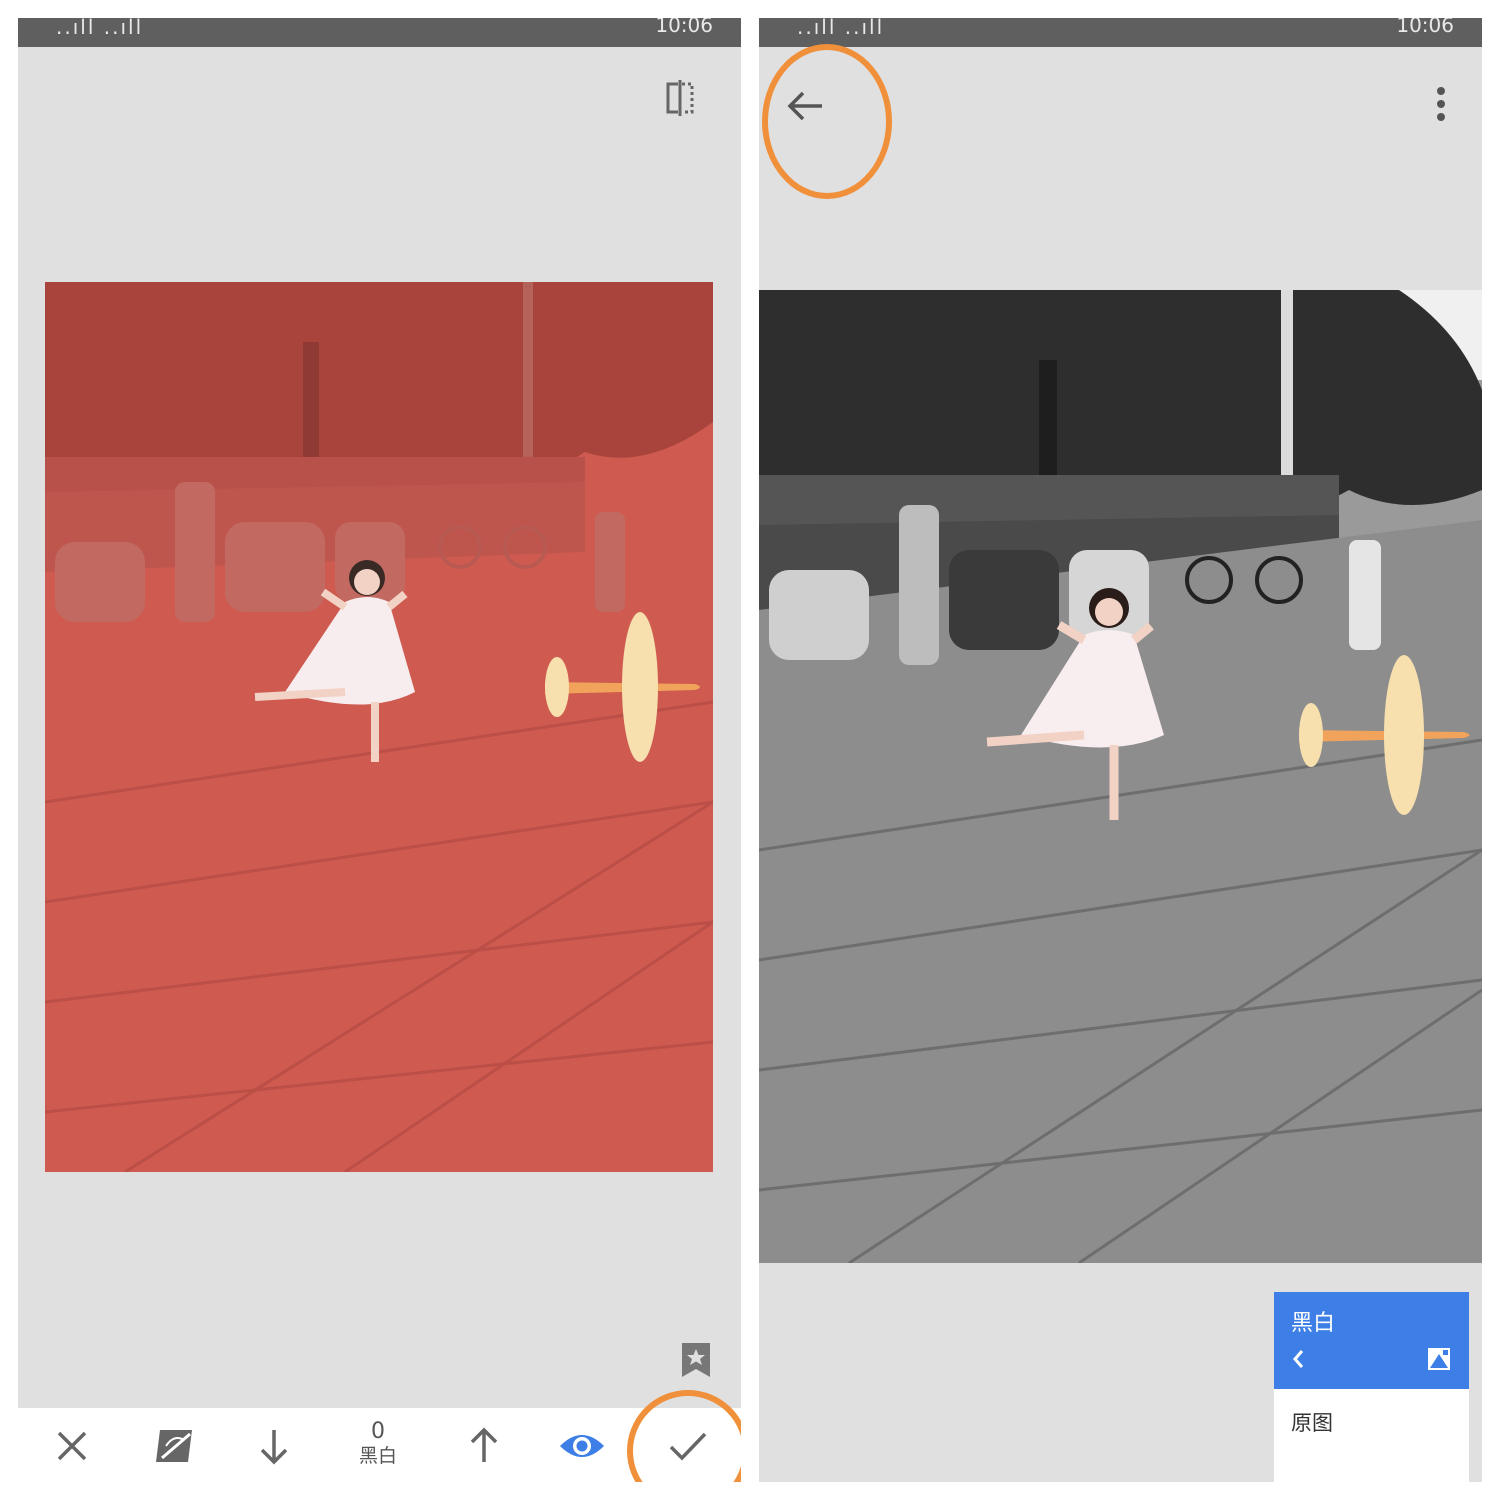  Describe the element at coordinates (72, 1446) in the screenshot. I see `close-icon` at that location.